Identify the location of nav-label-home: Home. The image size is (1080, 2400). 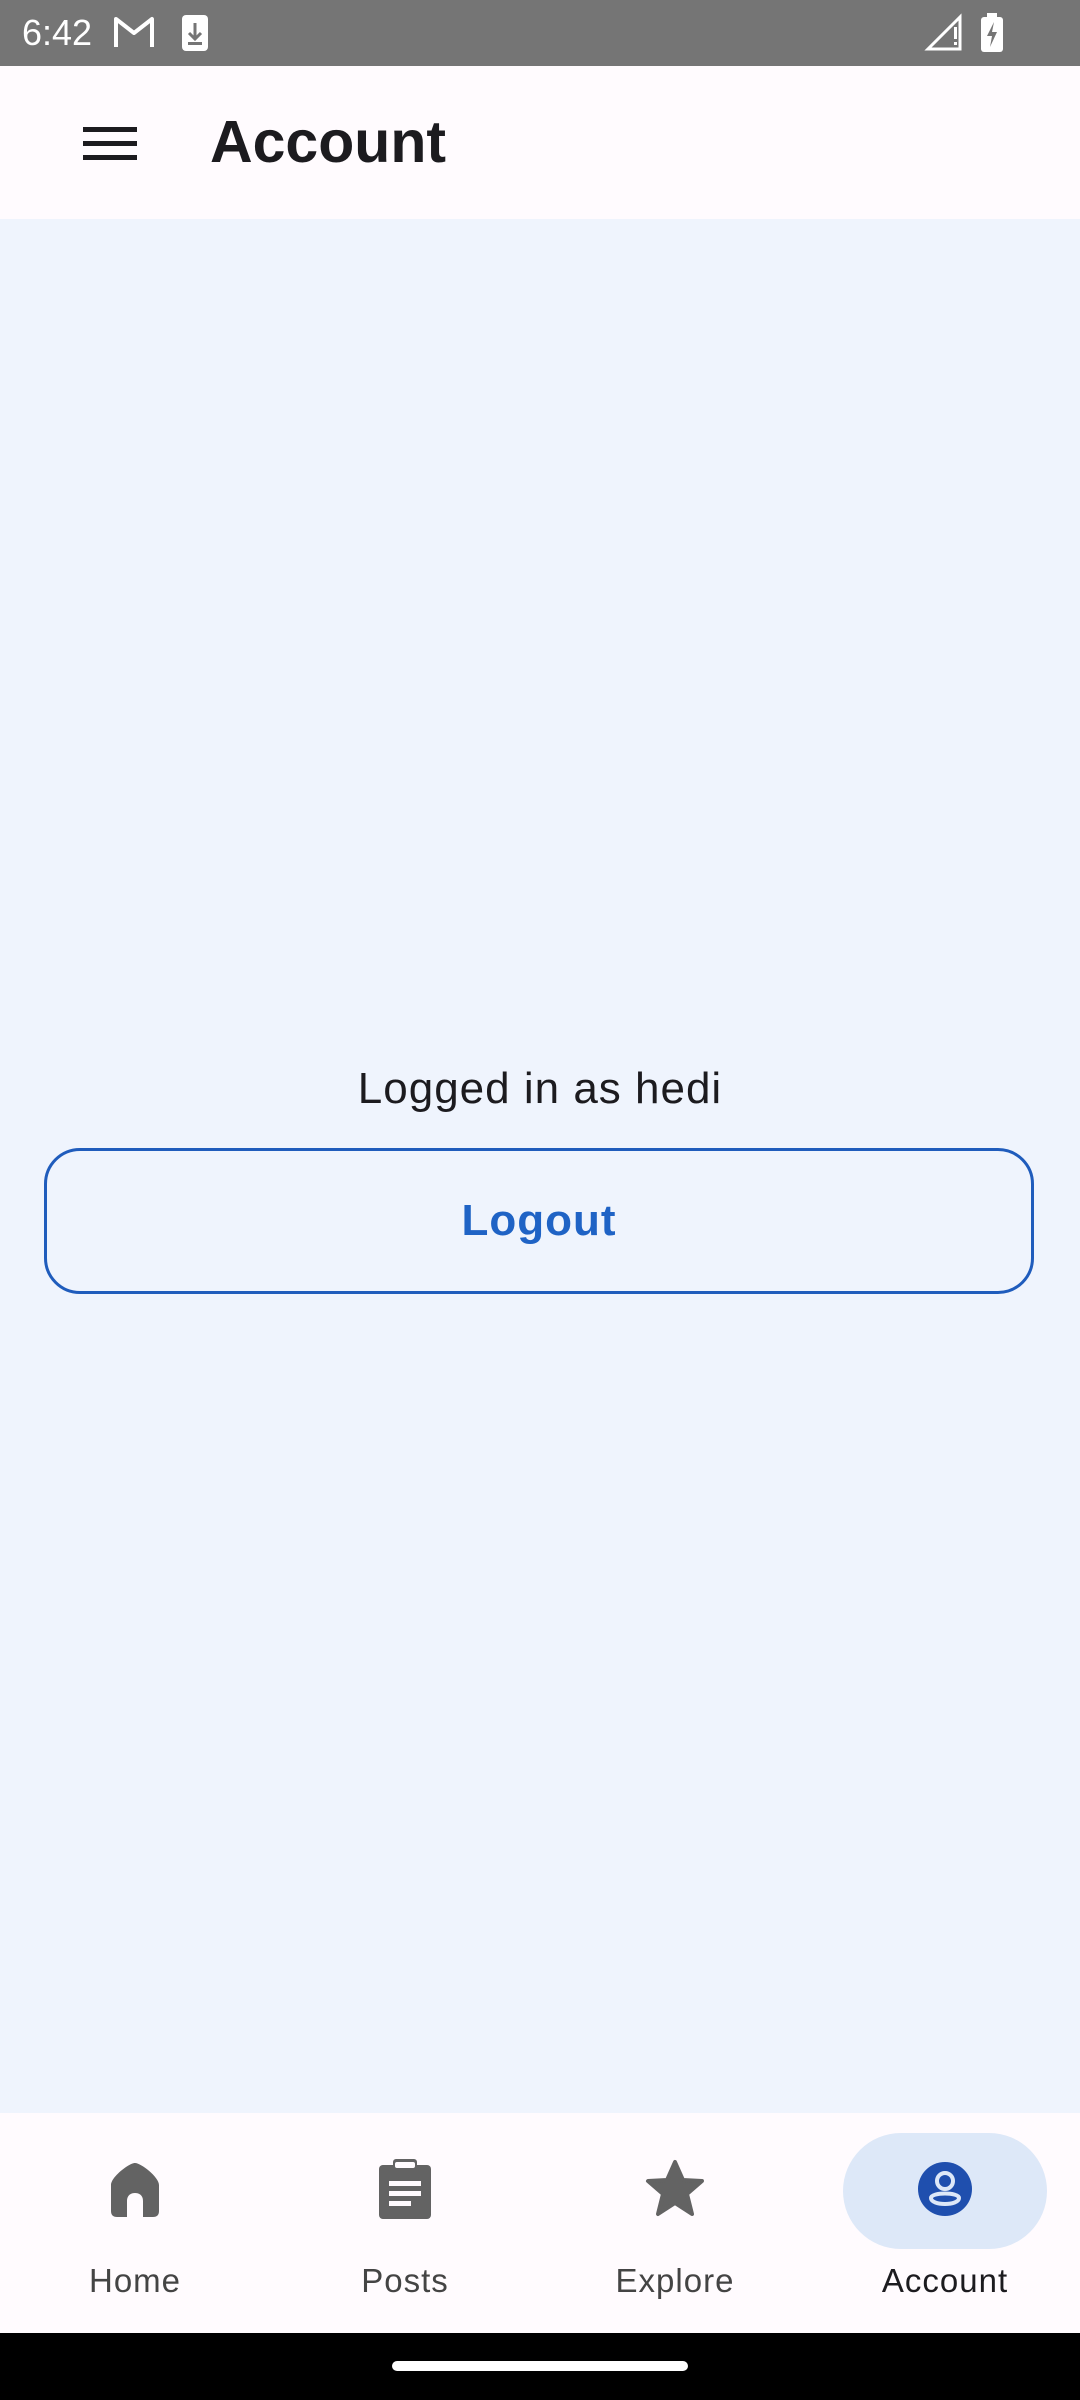
(135, 2280).